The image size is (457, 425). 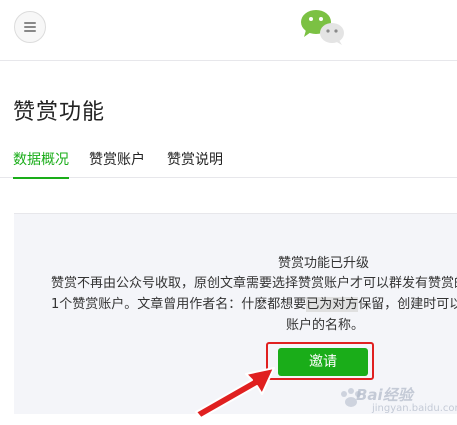 What do you see at coordinates (41, 164) in the screenshot?
I see `tab-data-overview: 数据概况` at bounding box center [41, 164].